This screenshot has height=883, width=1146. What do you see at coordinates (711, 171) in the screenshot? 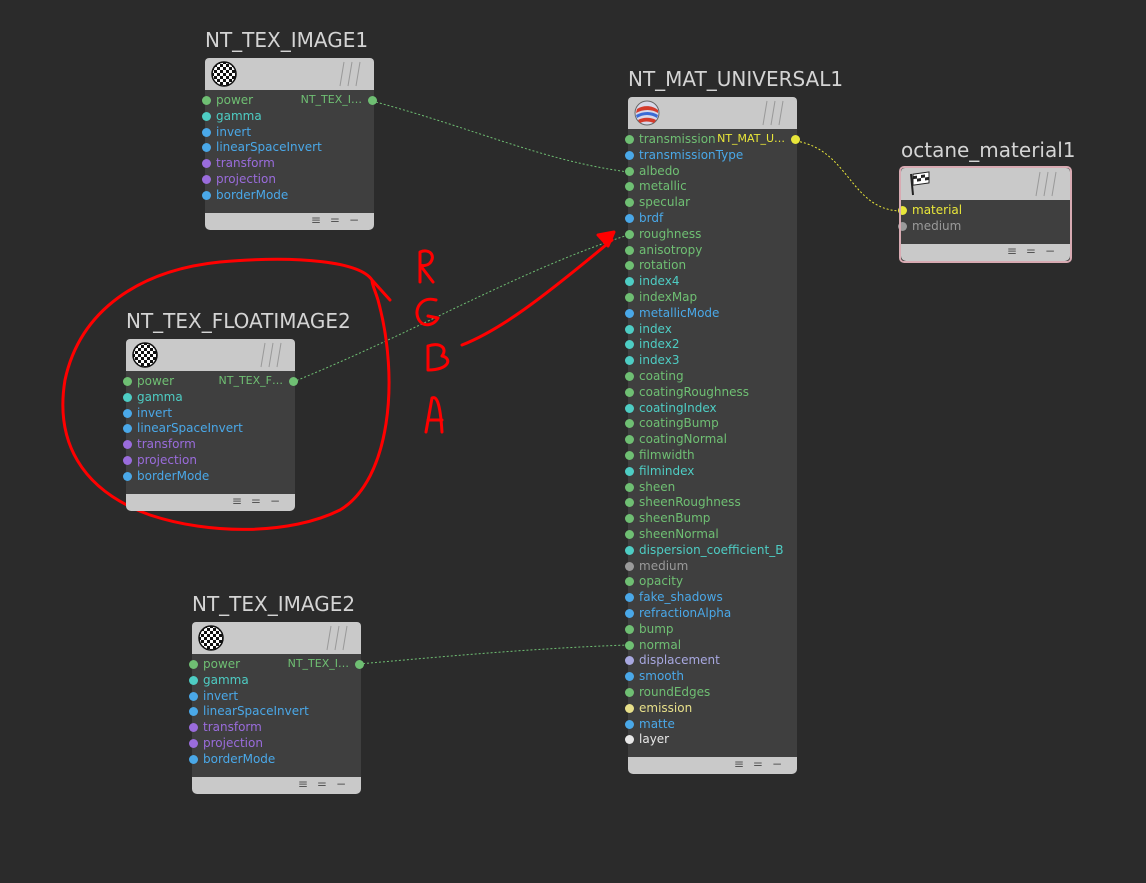
I see `input-row: albedo` at bounding box center [711, 171].